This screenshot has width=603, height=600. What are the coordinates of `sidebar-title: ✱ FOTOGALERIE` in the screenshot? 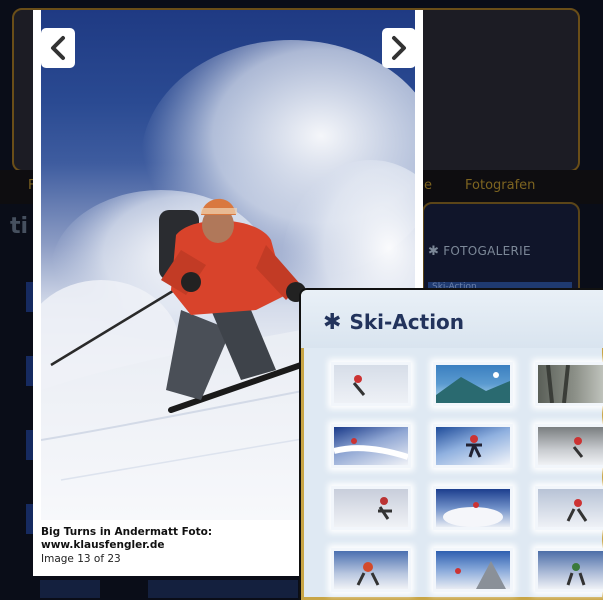 It's located at (479, 251).